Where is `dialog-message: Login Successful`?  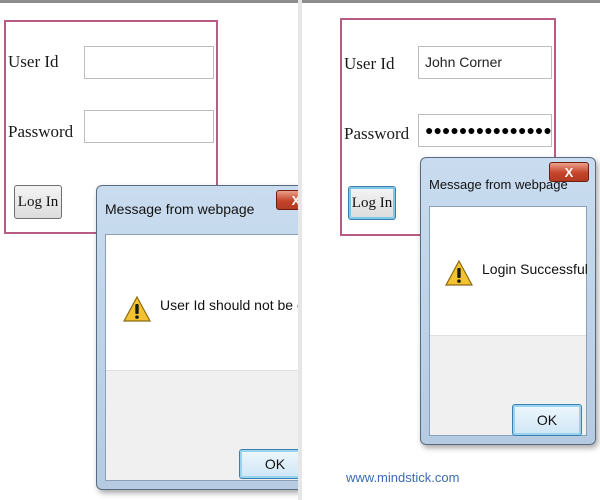
dialog-message: Login Successful is located at coordinates (535, 269).